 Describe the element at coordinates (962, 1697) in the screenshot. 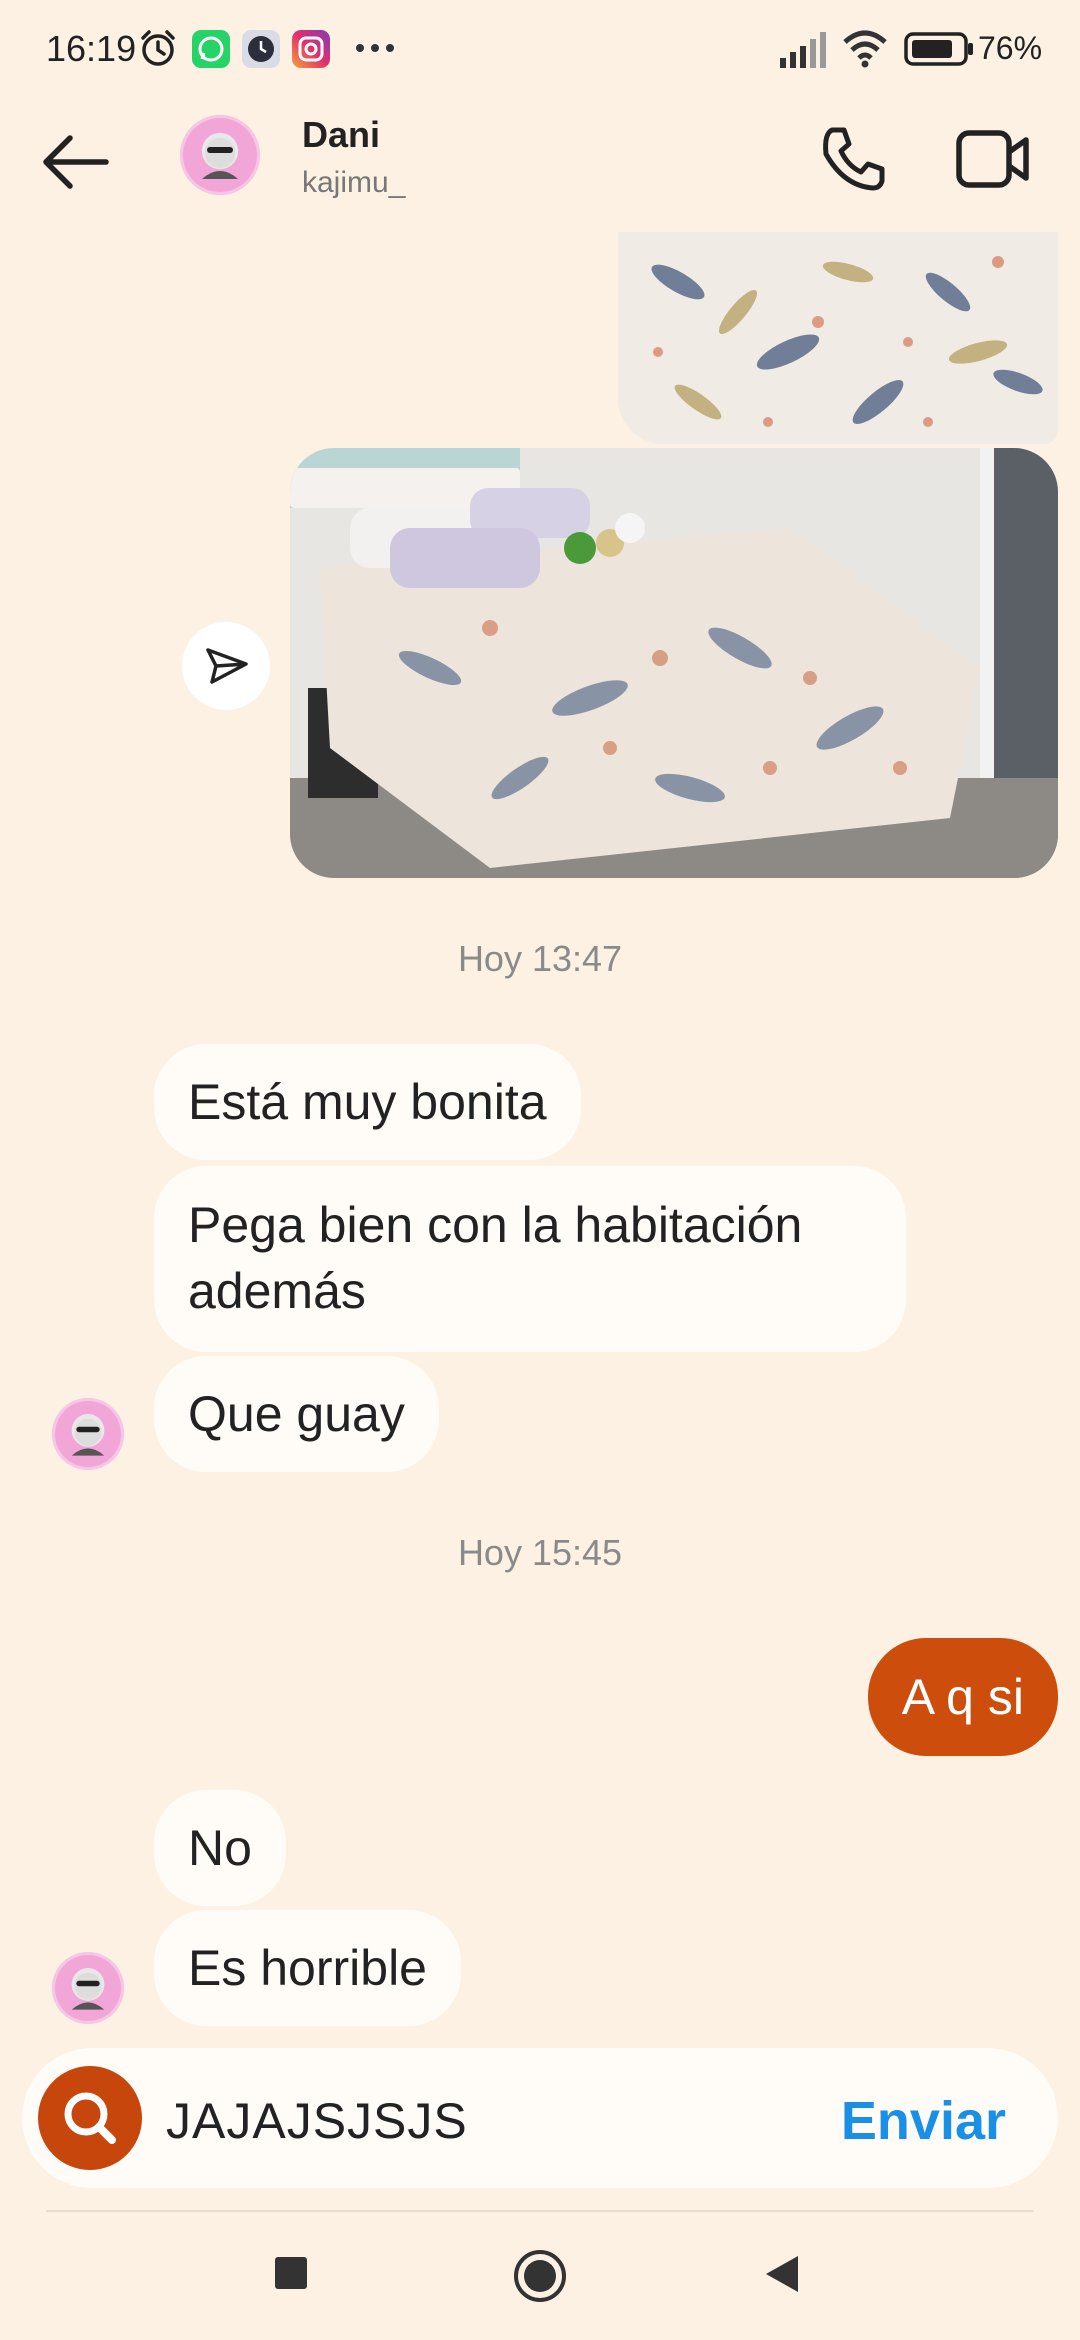

I see `message-bubble-outgoing: A q si` at that location.